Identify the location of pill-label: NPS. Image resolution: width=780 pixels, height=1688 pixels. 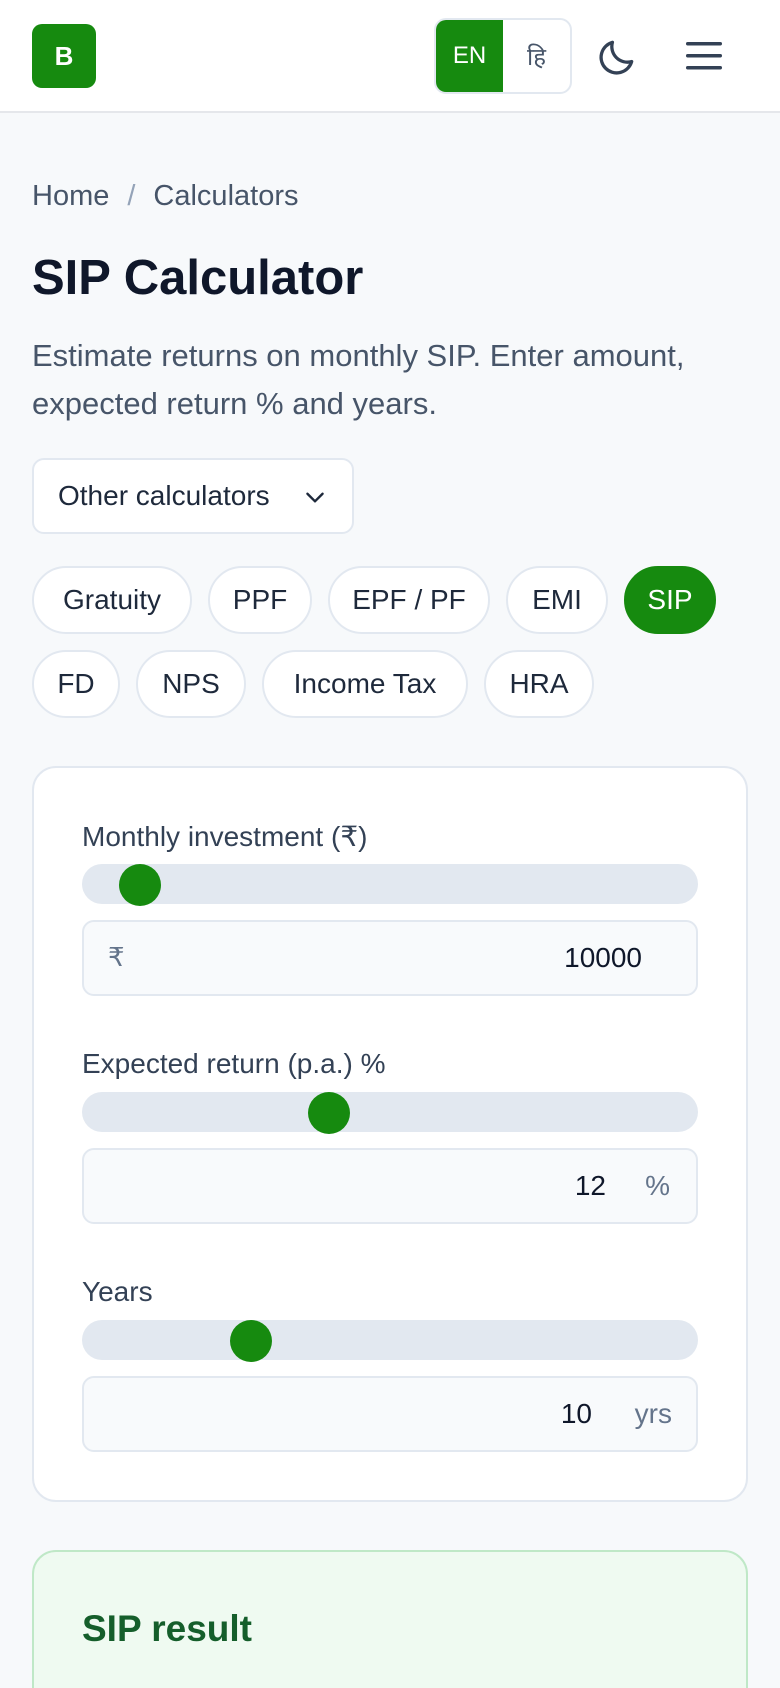
(191, 683).